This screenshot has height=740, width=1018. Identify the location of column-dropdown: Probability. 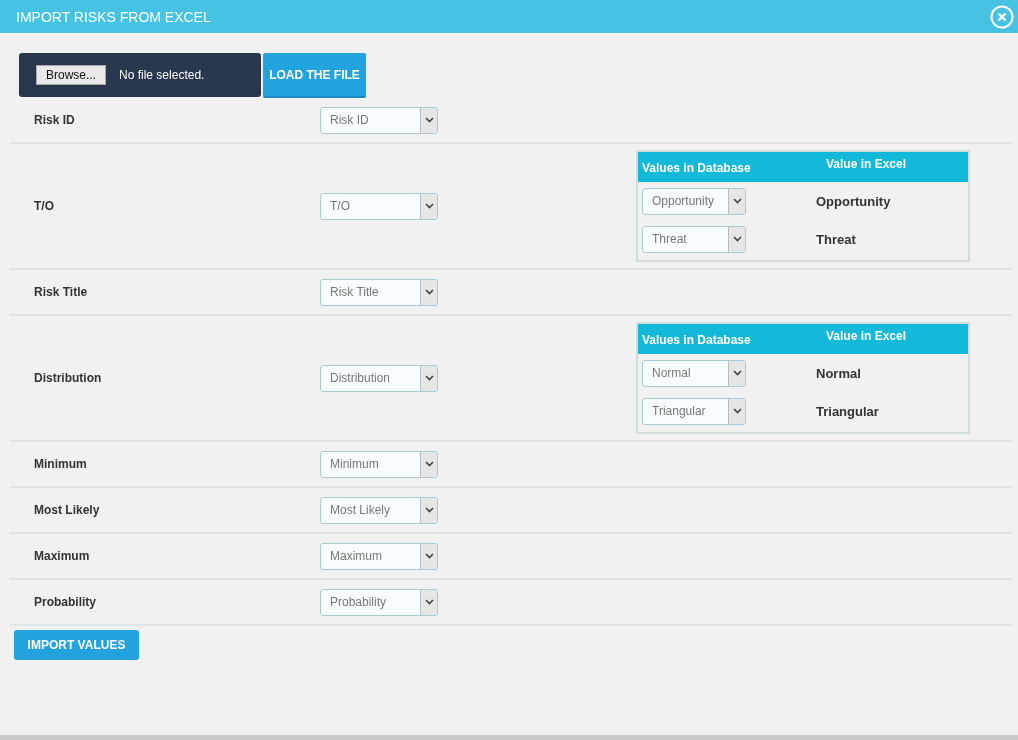
(379, 602).